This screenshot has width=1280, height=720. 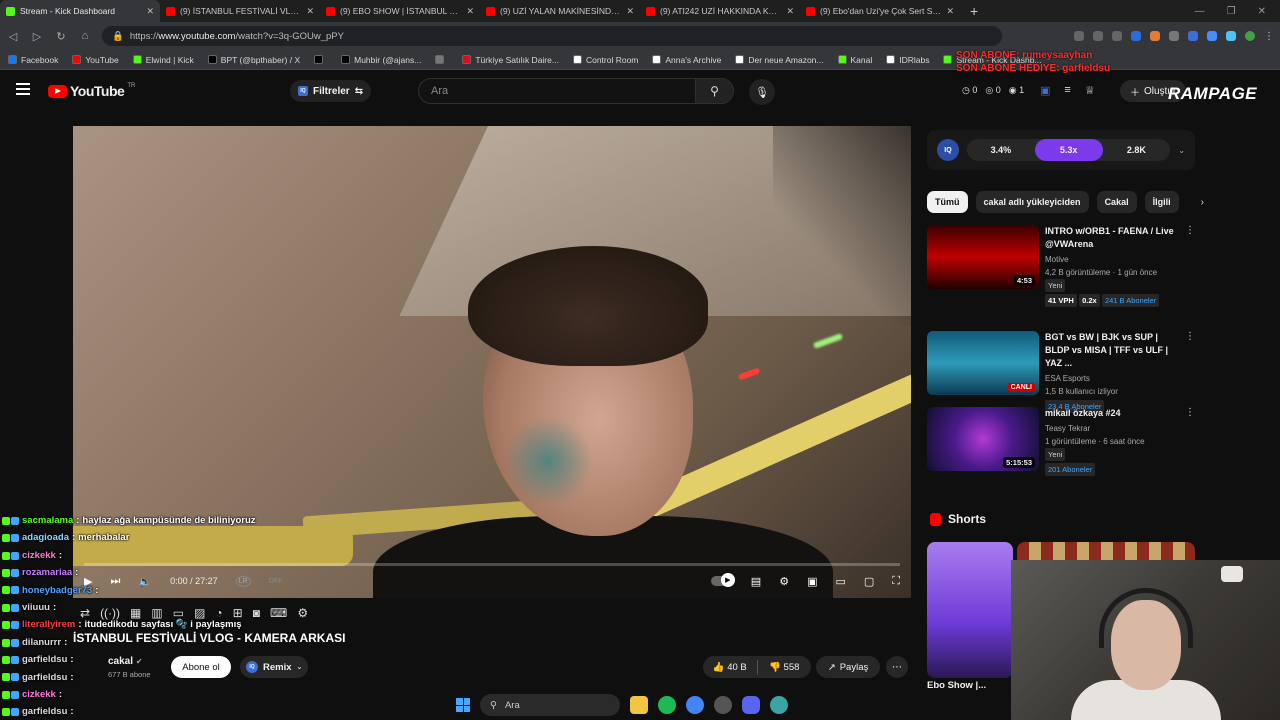 What do you see at coordinates (756, 581) in the screenshot?
I see `subtitles-icon: ▤` at bounding box center [756, 581].